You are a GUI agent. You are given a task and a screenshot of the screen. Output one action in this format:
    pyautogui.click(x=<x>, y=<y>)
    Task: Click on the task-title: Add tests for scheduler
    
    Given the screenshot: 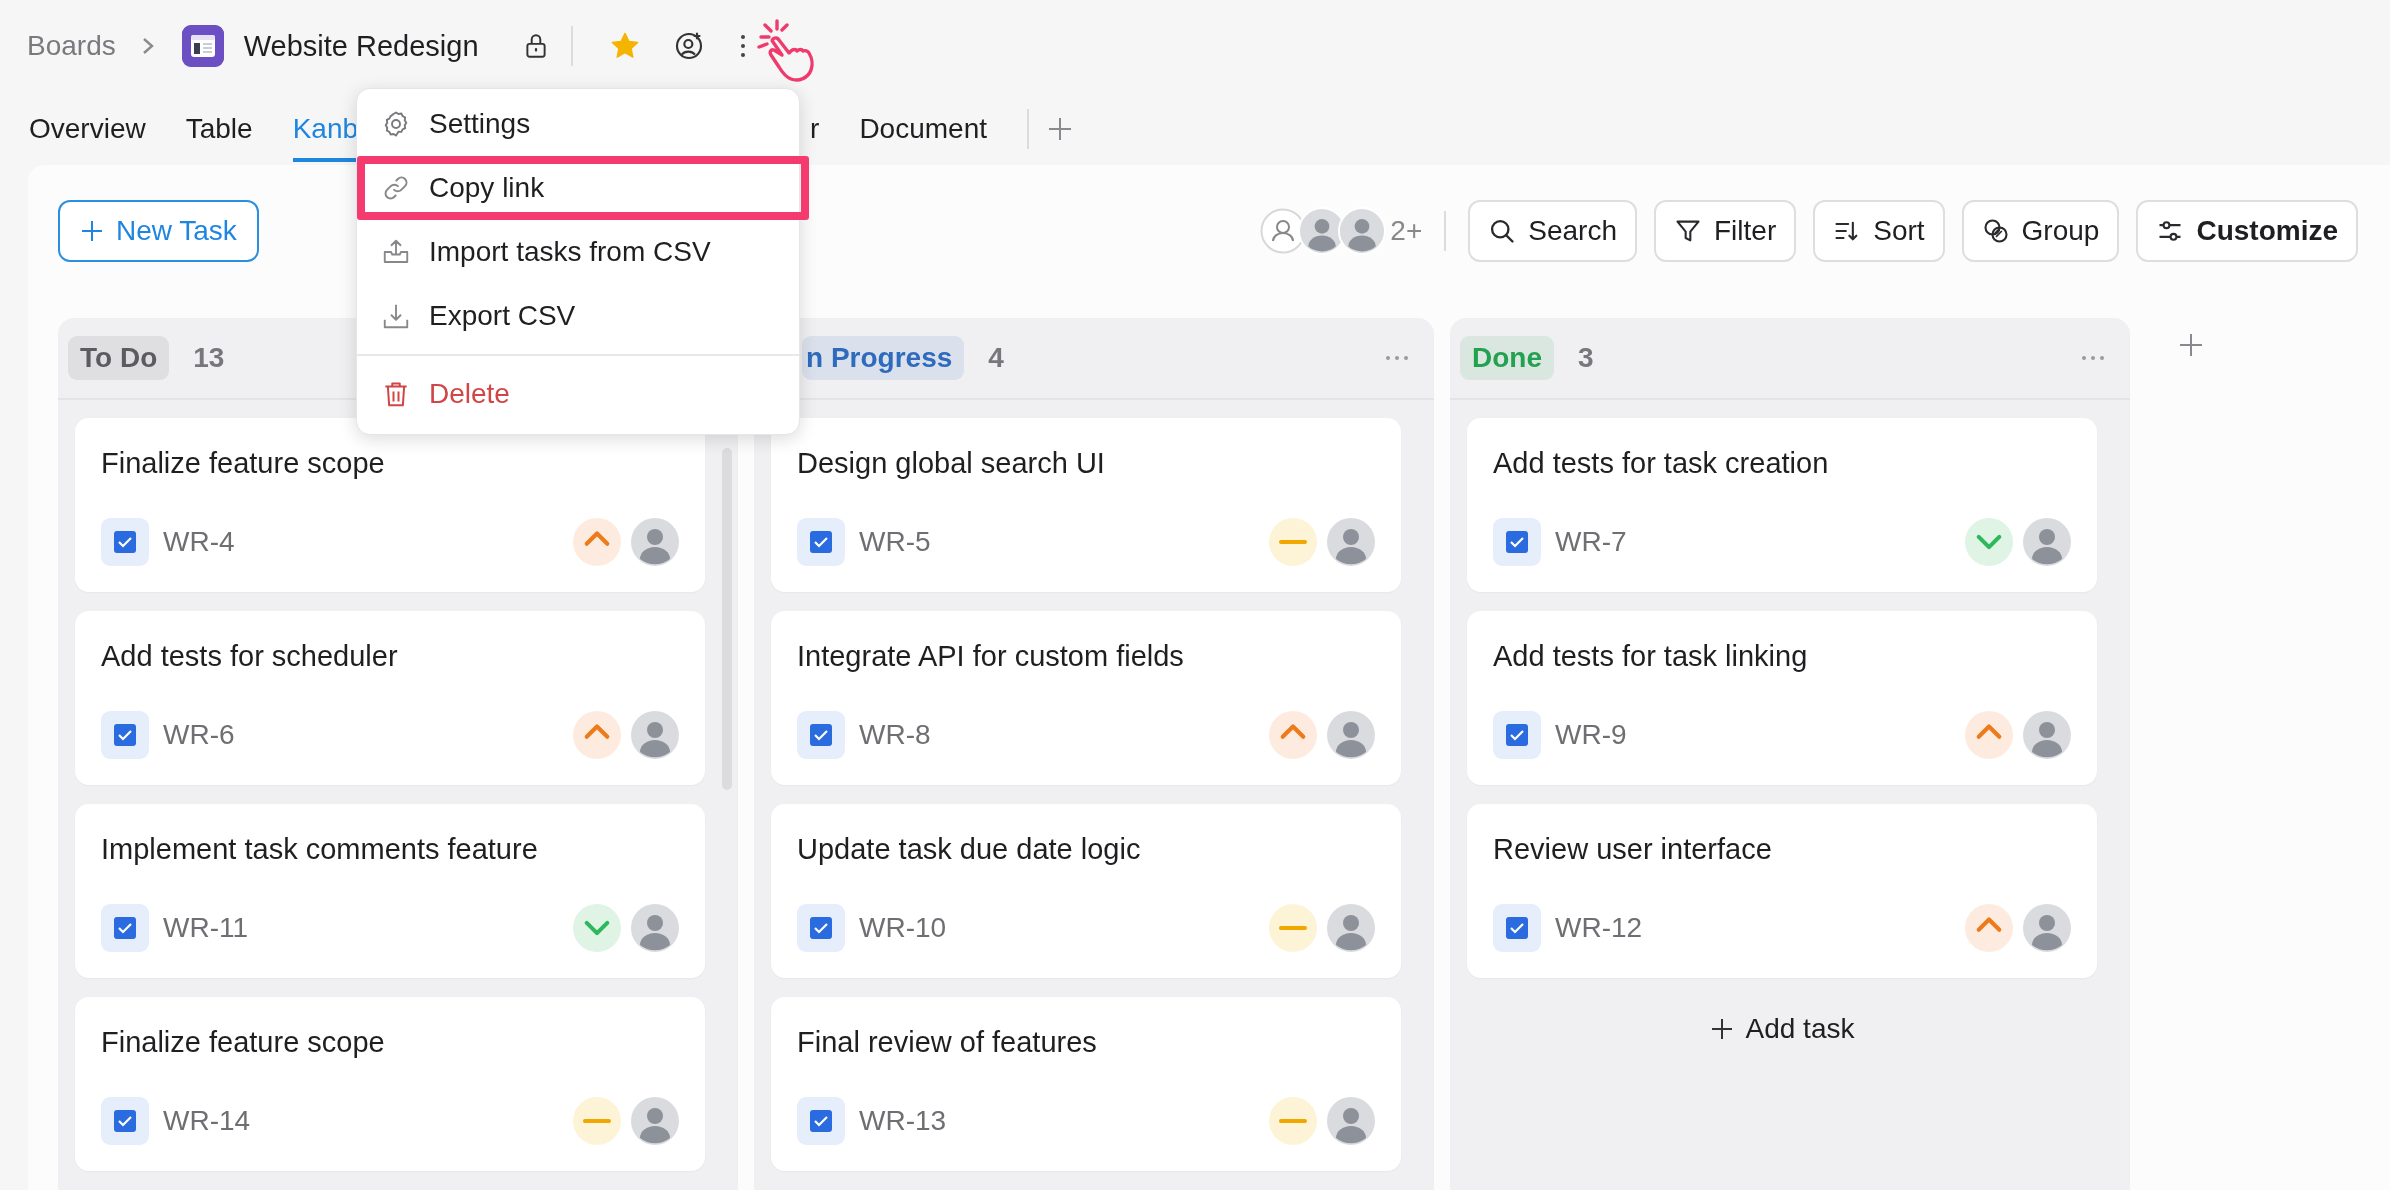 What is the action you would take?
    pyautogui.click(x=250, y=656)
    